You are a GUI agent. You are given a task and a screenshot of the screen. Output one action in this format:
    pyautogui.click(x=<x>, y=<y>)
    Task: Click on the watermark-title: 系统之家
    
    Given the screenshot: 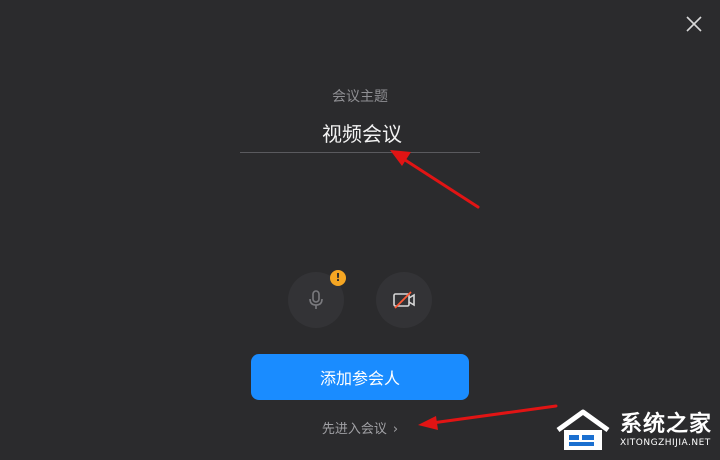 What is the action you would take?
    pyautogui.click(x=665, y=424)
    